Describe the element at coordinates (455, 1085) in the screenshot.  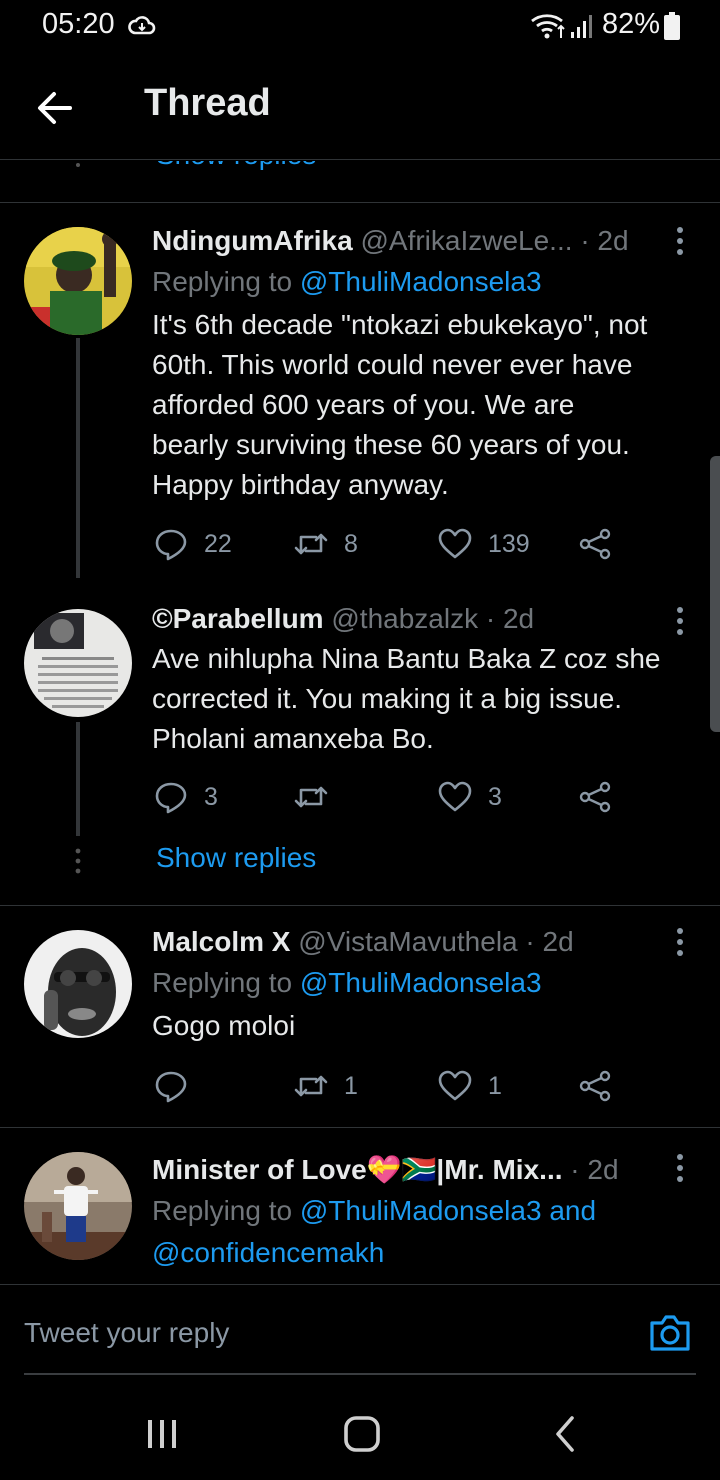
I see `heart-icon` at that location.